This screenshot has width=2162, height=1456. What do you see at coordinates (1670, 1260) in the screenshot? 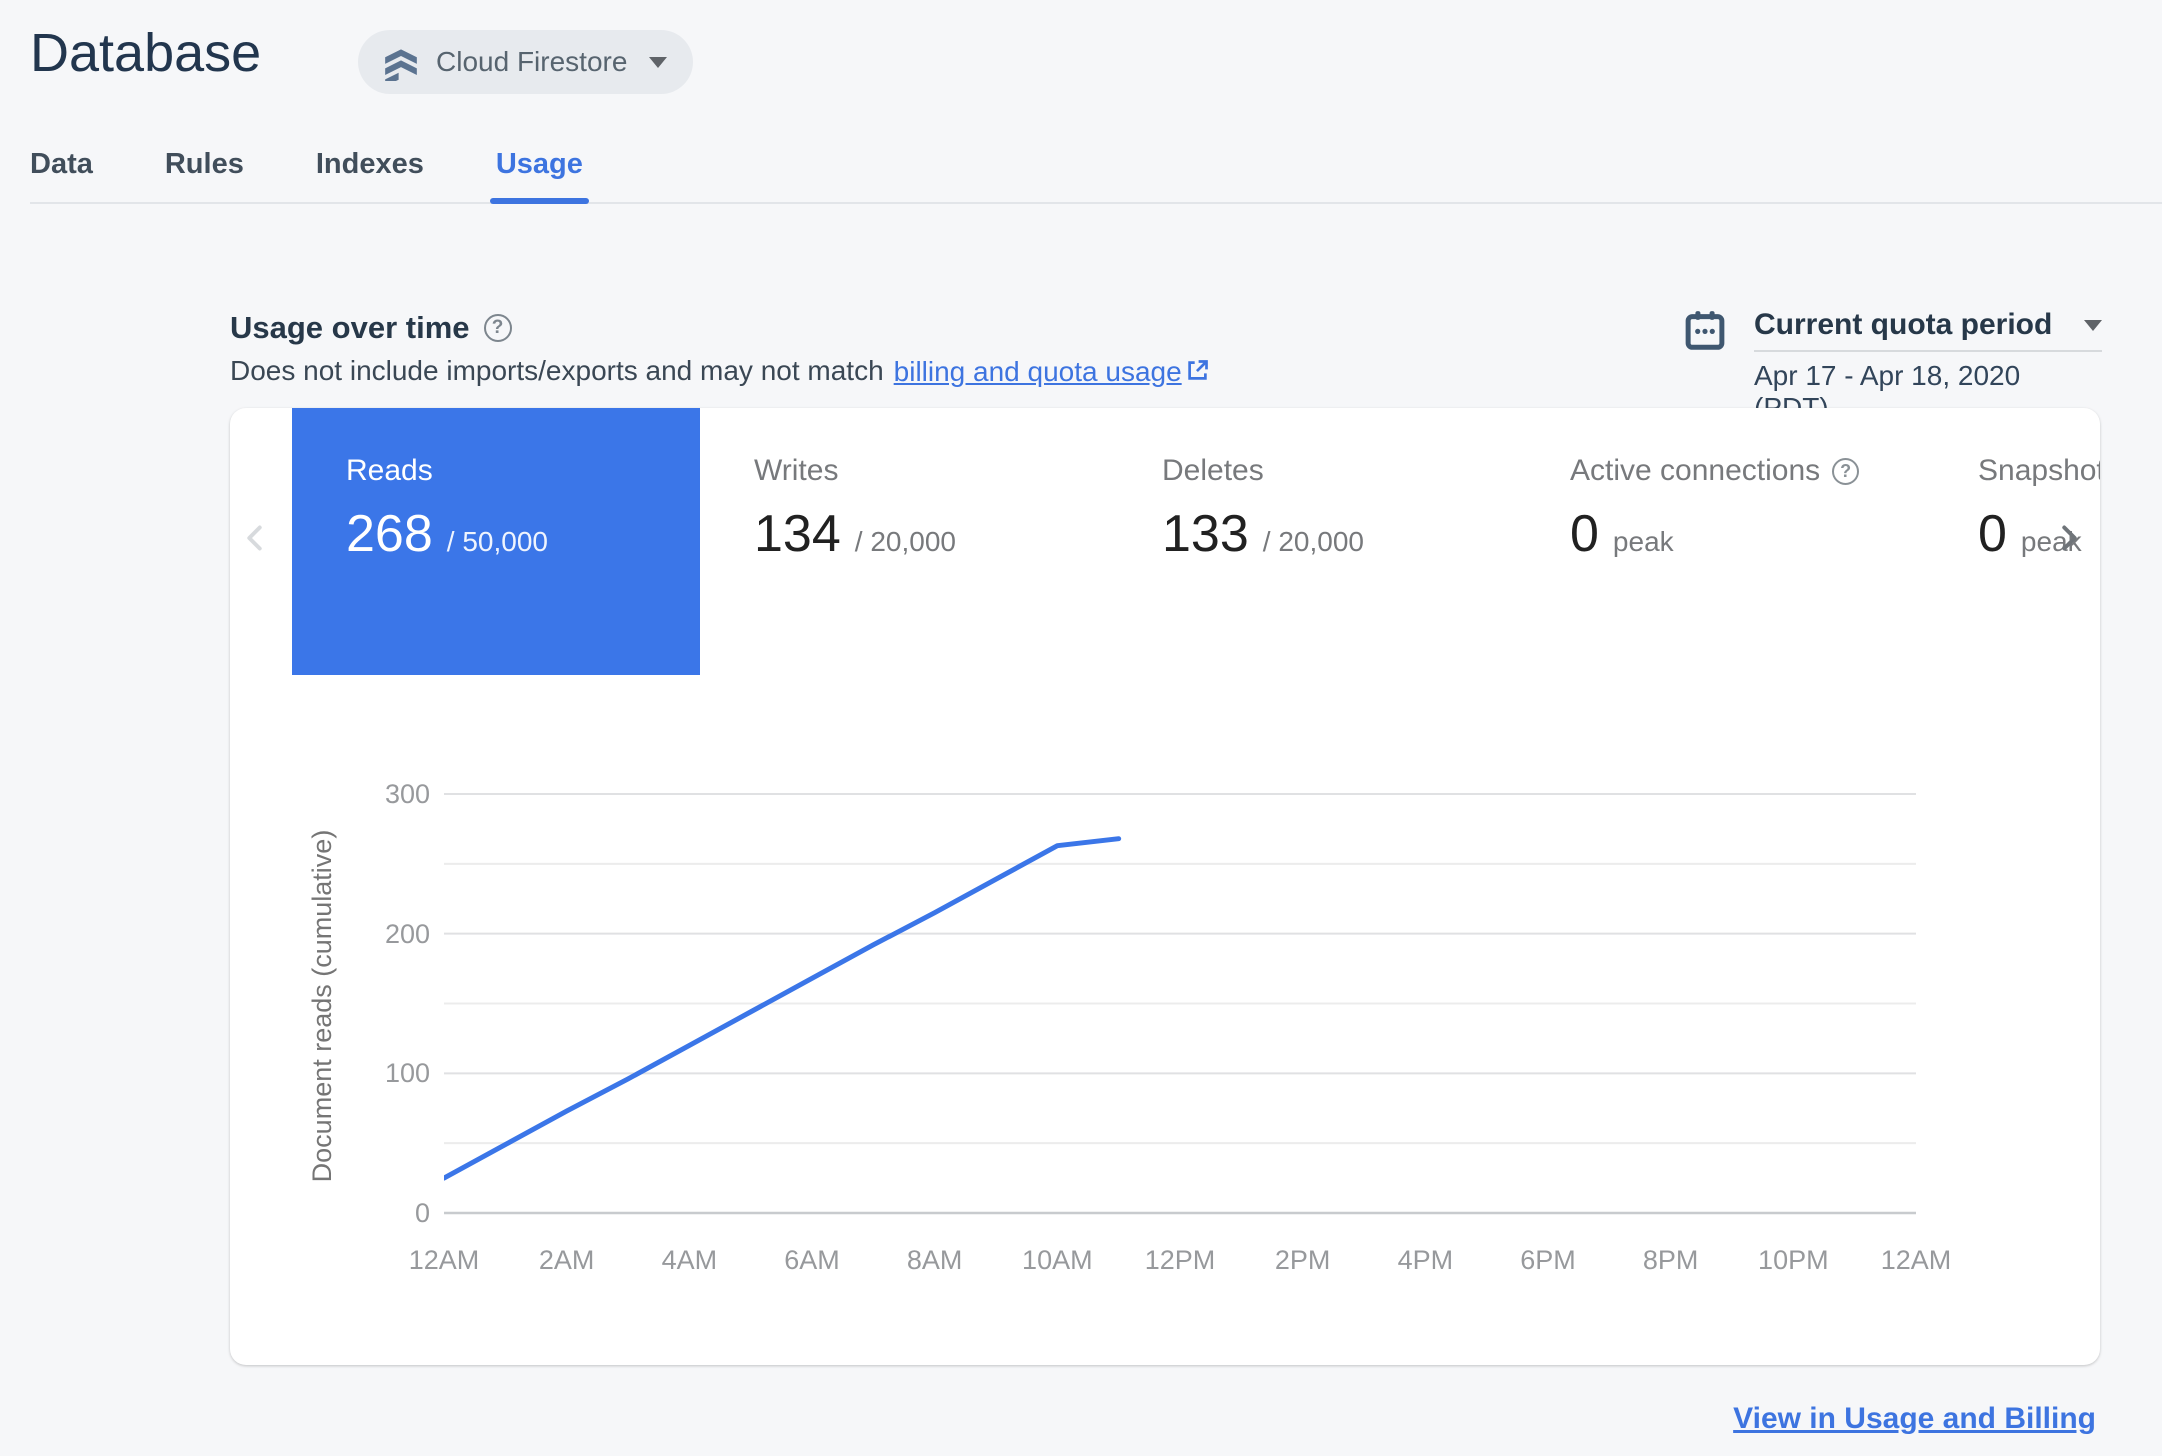
I see `x-tick-label: 8PM` at bounding box center [1670, 1260].